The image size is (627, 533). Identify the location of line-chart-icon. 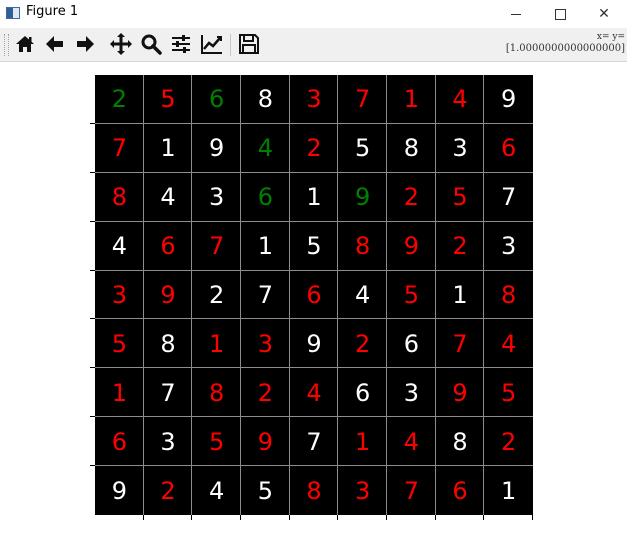
(211, 44).